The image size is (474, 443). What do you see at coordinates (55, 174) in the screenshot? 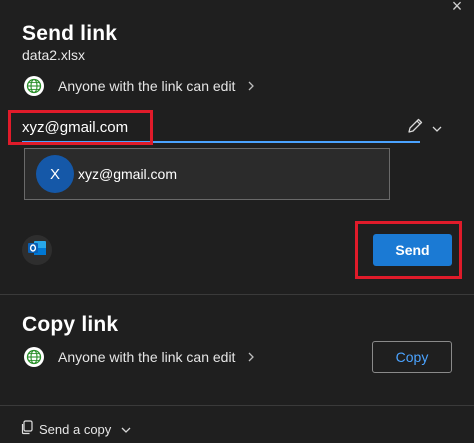
I see `avatar: X` at bounding box center [55, 174].